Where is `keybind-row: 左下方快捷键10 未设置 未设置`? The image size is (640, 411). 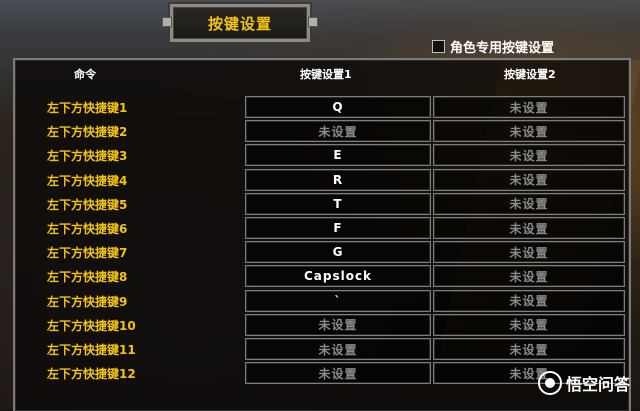 keybind-row: 左下方快捷键10 未设置 未设置 is located at coordinates (320, 324).